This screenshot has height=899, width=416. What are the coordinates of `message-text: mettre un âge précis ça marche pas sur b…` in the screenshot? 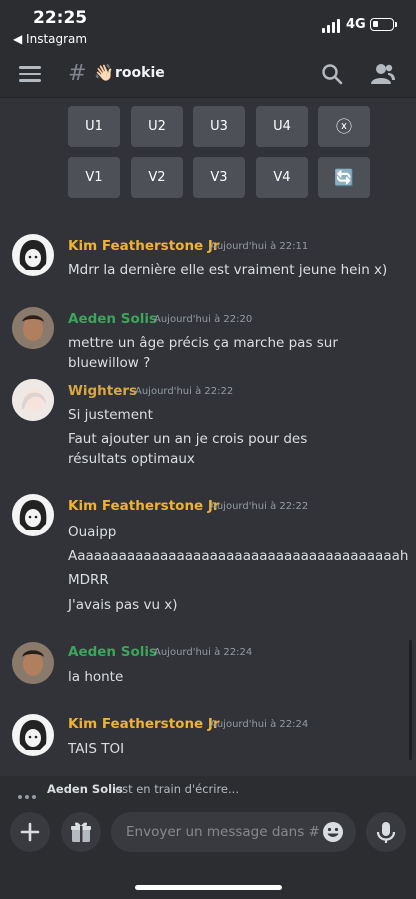 It's located at (203, 353).